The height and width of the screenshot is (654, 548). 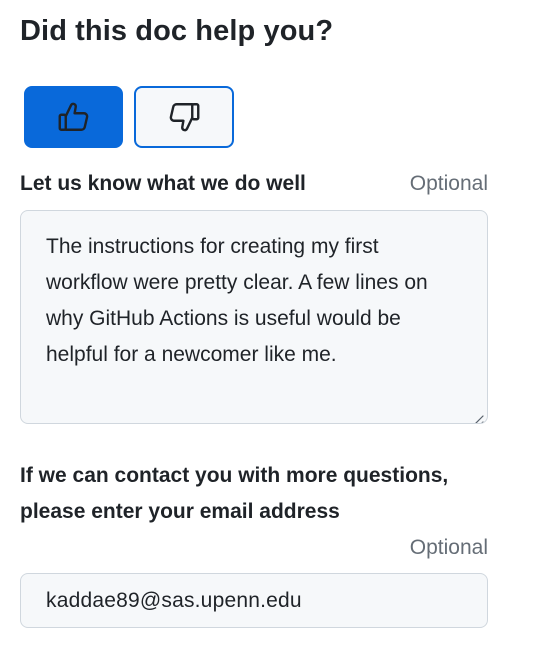 What do you see at coordinates (163, 183) in the screenshot?
I see `comment-label: Let us know what we do well` at bounding box center [163, 183].